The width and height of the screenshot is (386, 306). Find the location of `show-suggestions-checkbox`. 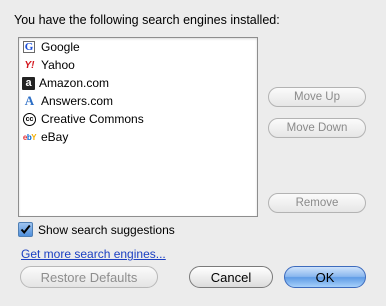

show-suggestions-checkbox is located at coordinates (25, 229).